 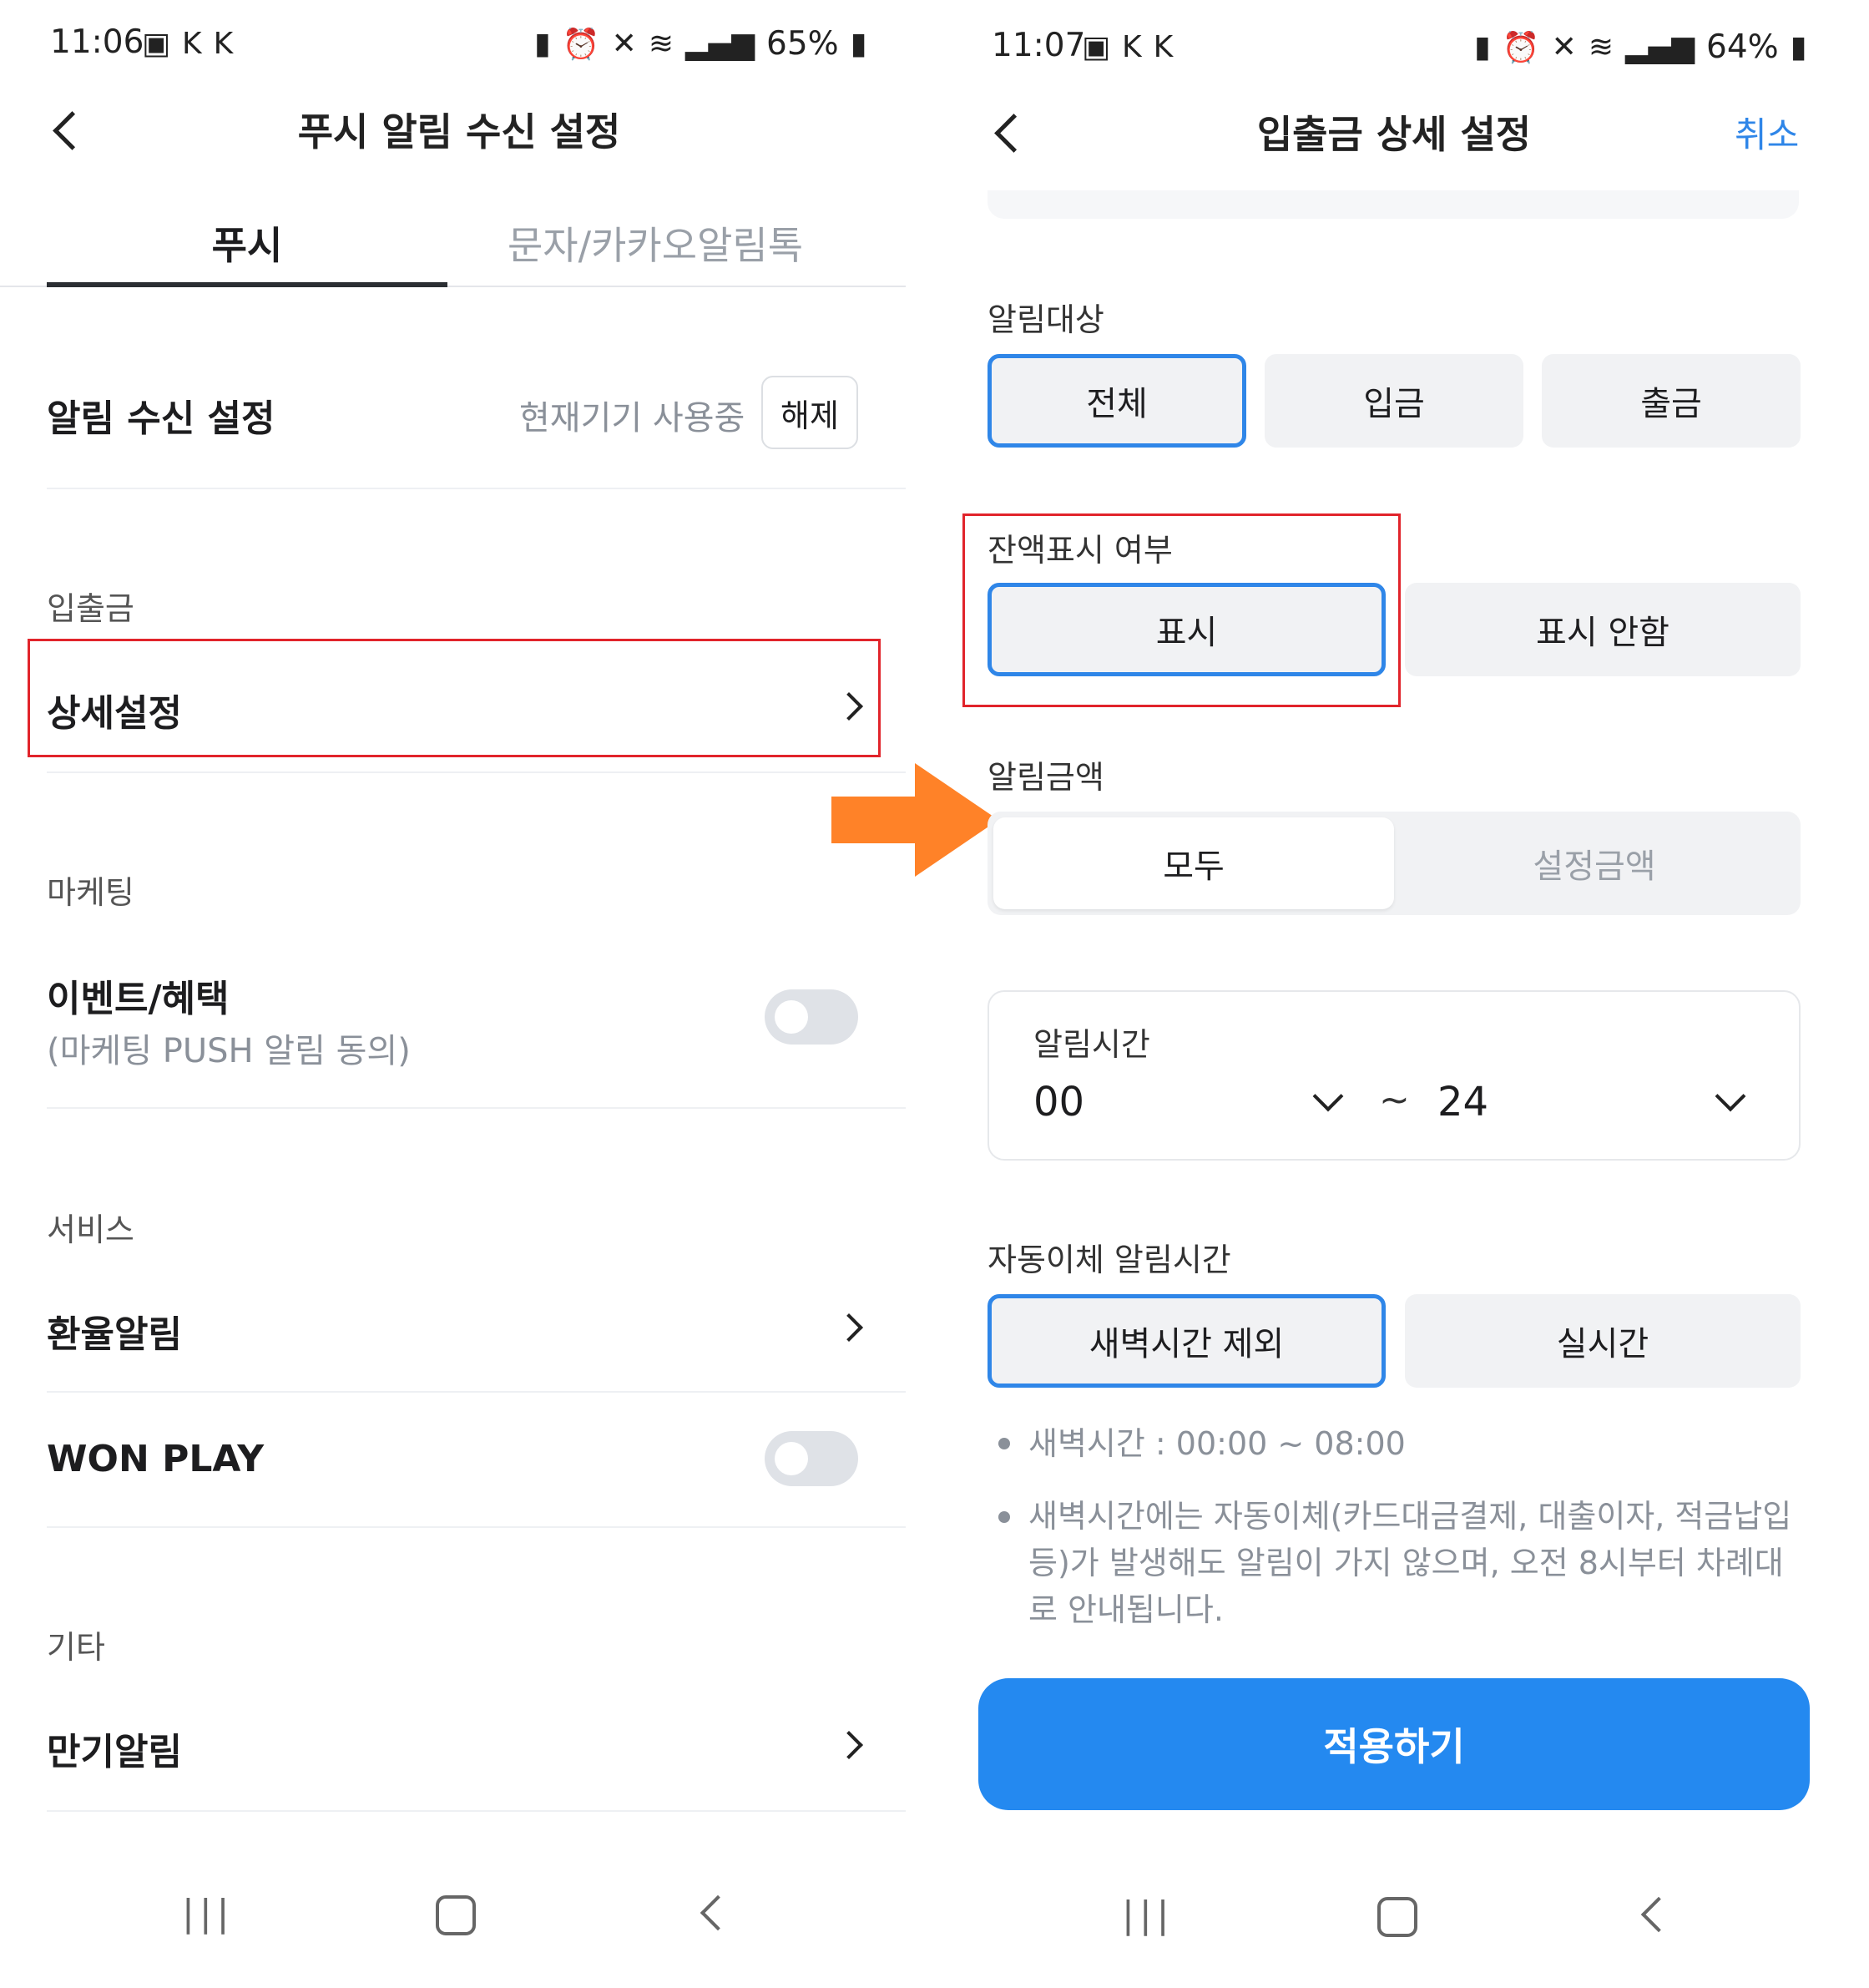 I want to click on release-button: 해제, so click(x=809, y=413).